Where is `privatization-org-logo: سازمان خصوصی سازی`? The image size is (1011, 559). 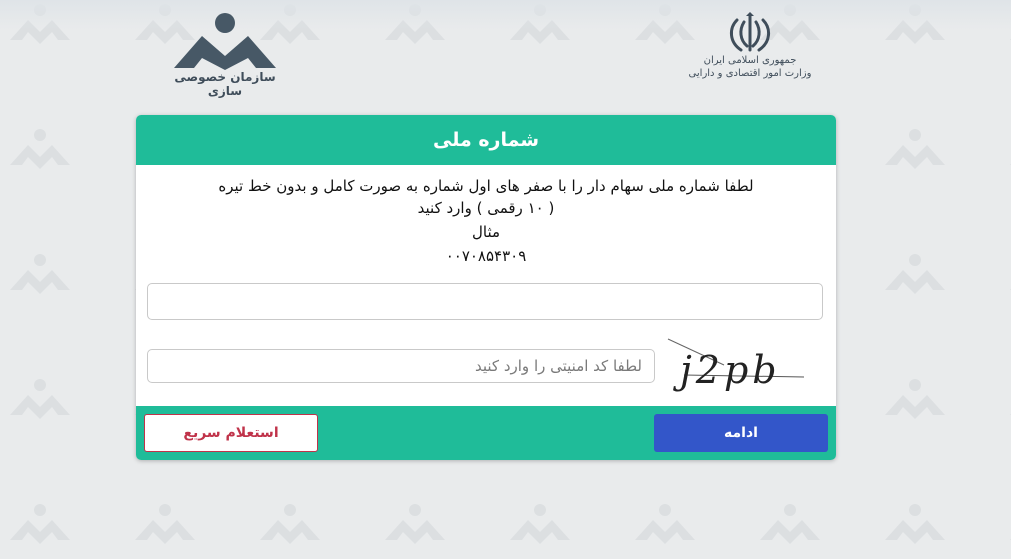
privatization-org-logo: سازمان خصوصی سازی is located at coordinates (225, 55).